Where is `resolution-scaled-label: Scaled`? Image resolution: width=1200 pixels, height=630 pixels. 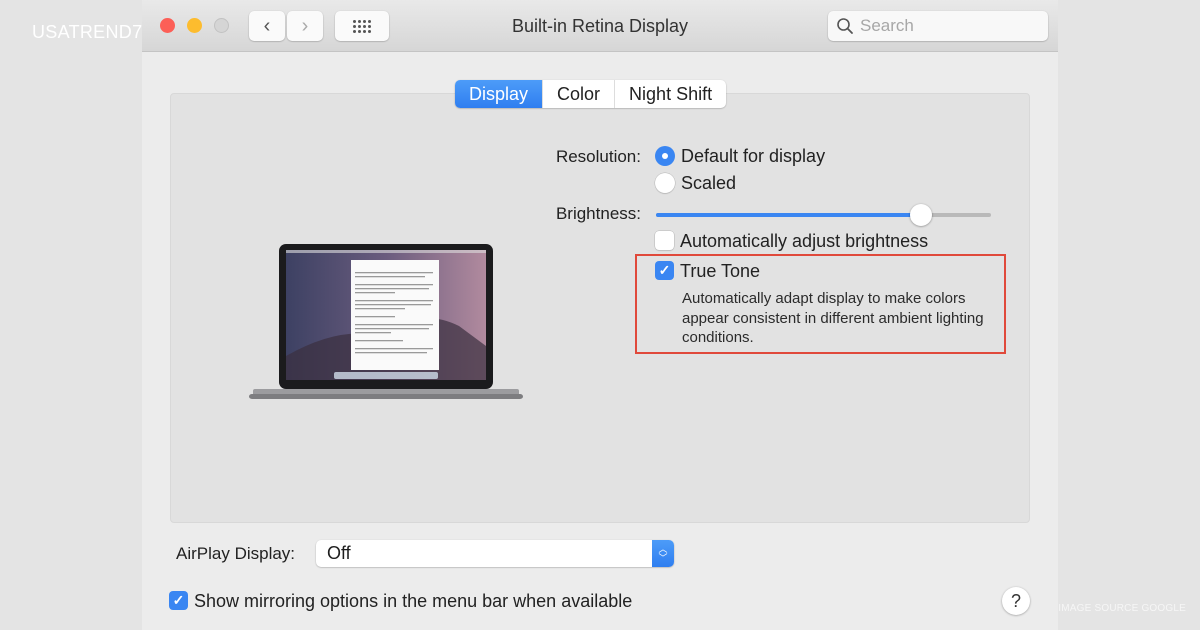 resolution-scaled-label: Scaled is located at coordinates (708, 183).